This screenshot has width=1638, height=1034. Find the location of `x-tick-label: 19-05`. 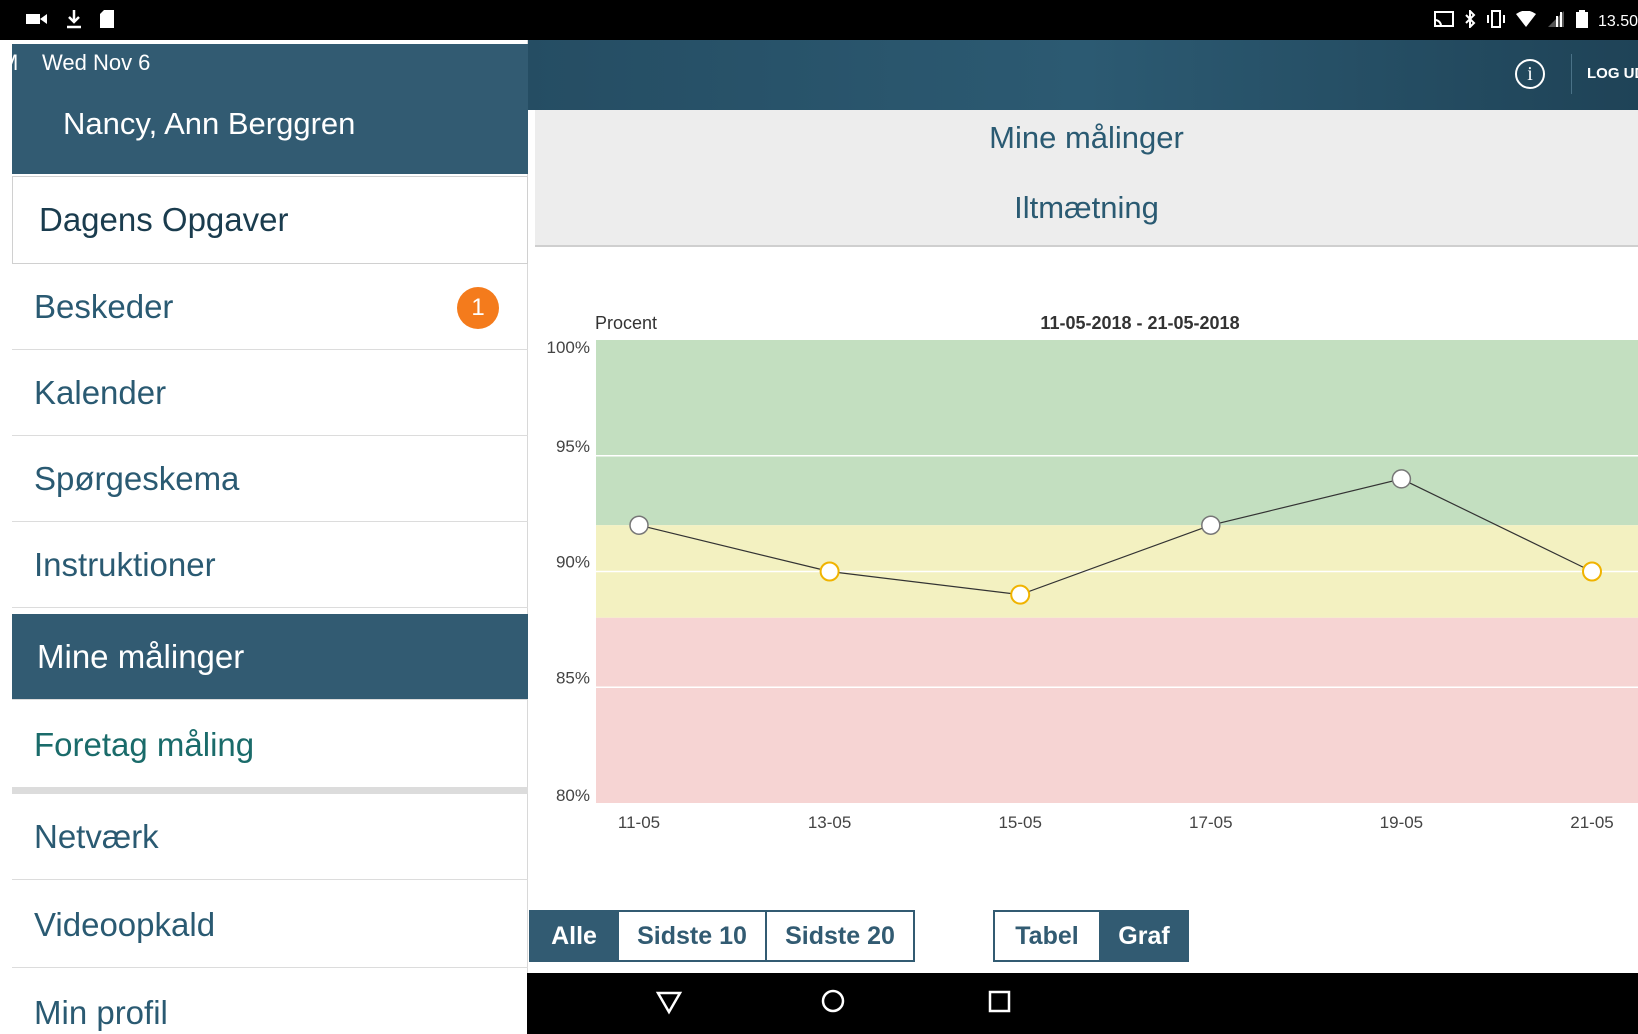

x-tick-label: 19-05 is located at coordinates (1401, 822).